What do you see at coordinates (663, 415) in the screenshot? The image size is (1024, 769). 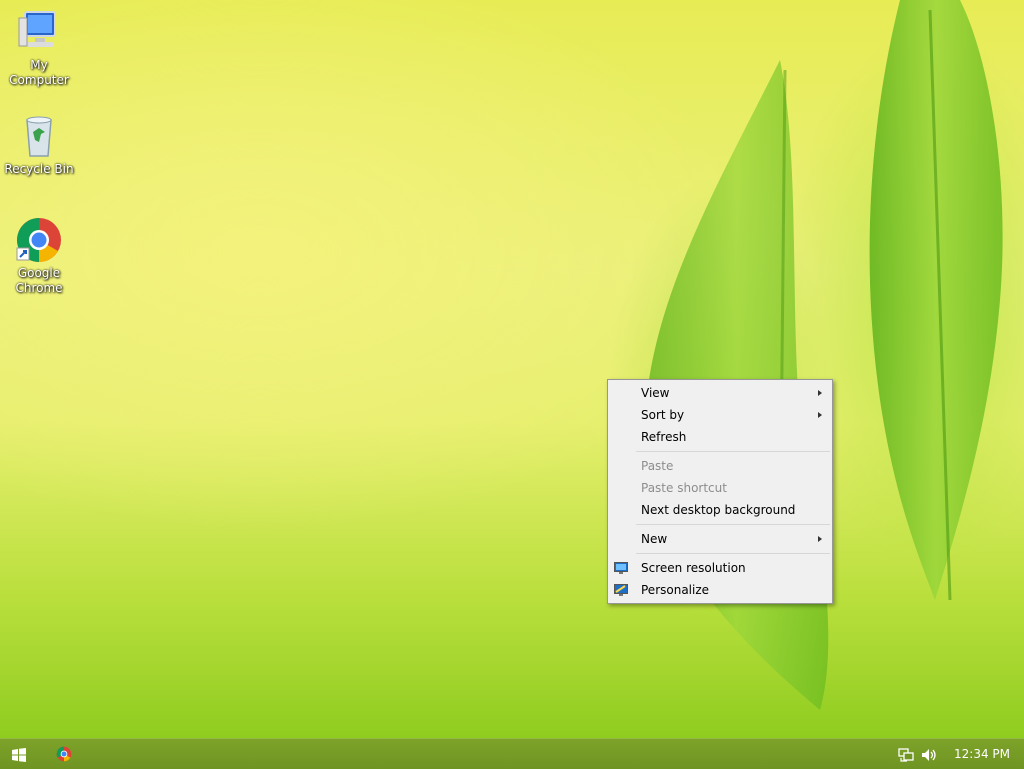 I see `menu-item-label: Sort by` at bounding box center [663, 415].